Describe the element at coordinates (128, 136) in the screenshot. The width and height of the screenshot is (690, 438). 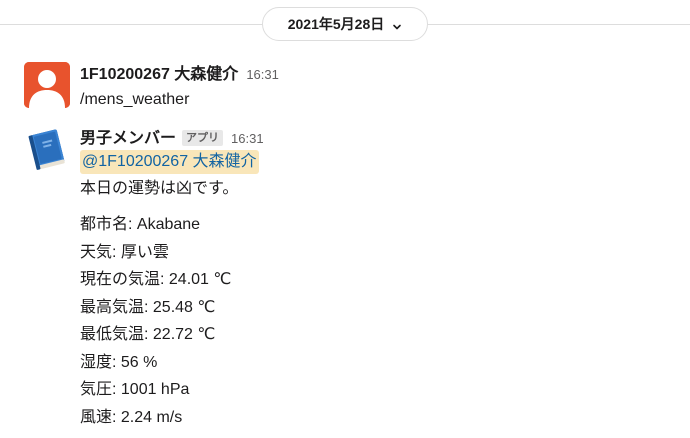
I see `sender-name: 男子メンバー` at that location.